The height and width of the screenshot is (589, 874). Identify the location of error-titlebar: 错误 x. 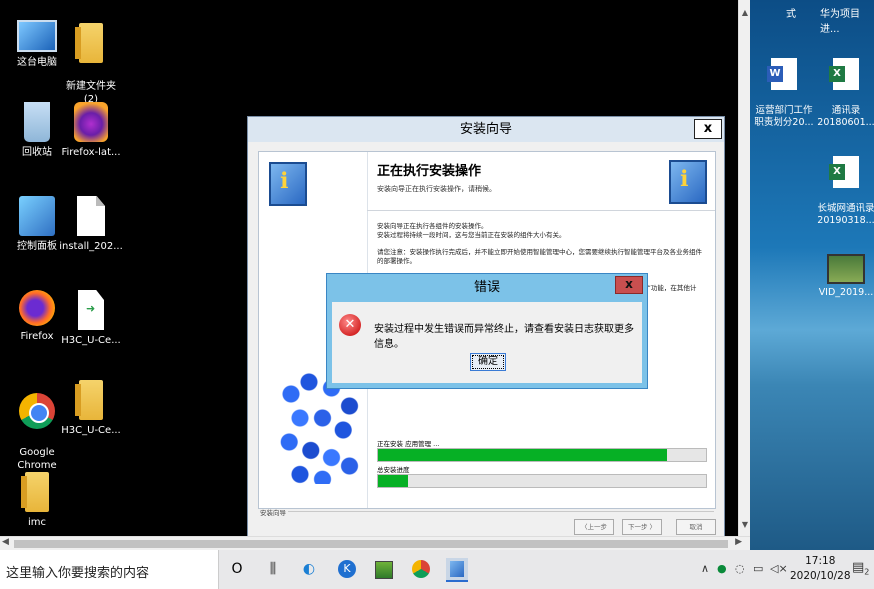
(487, 288).